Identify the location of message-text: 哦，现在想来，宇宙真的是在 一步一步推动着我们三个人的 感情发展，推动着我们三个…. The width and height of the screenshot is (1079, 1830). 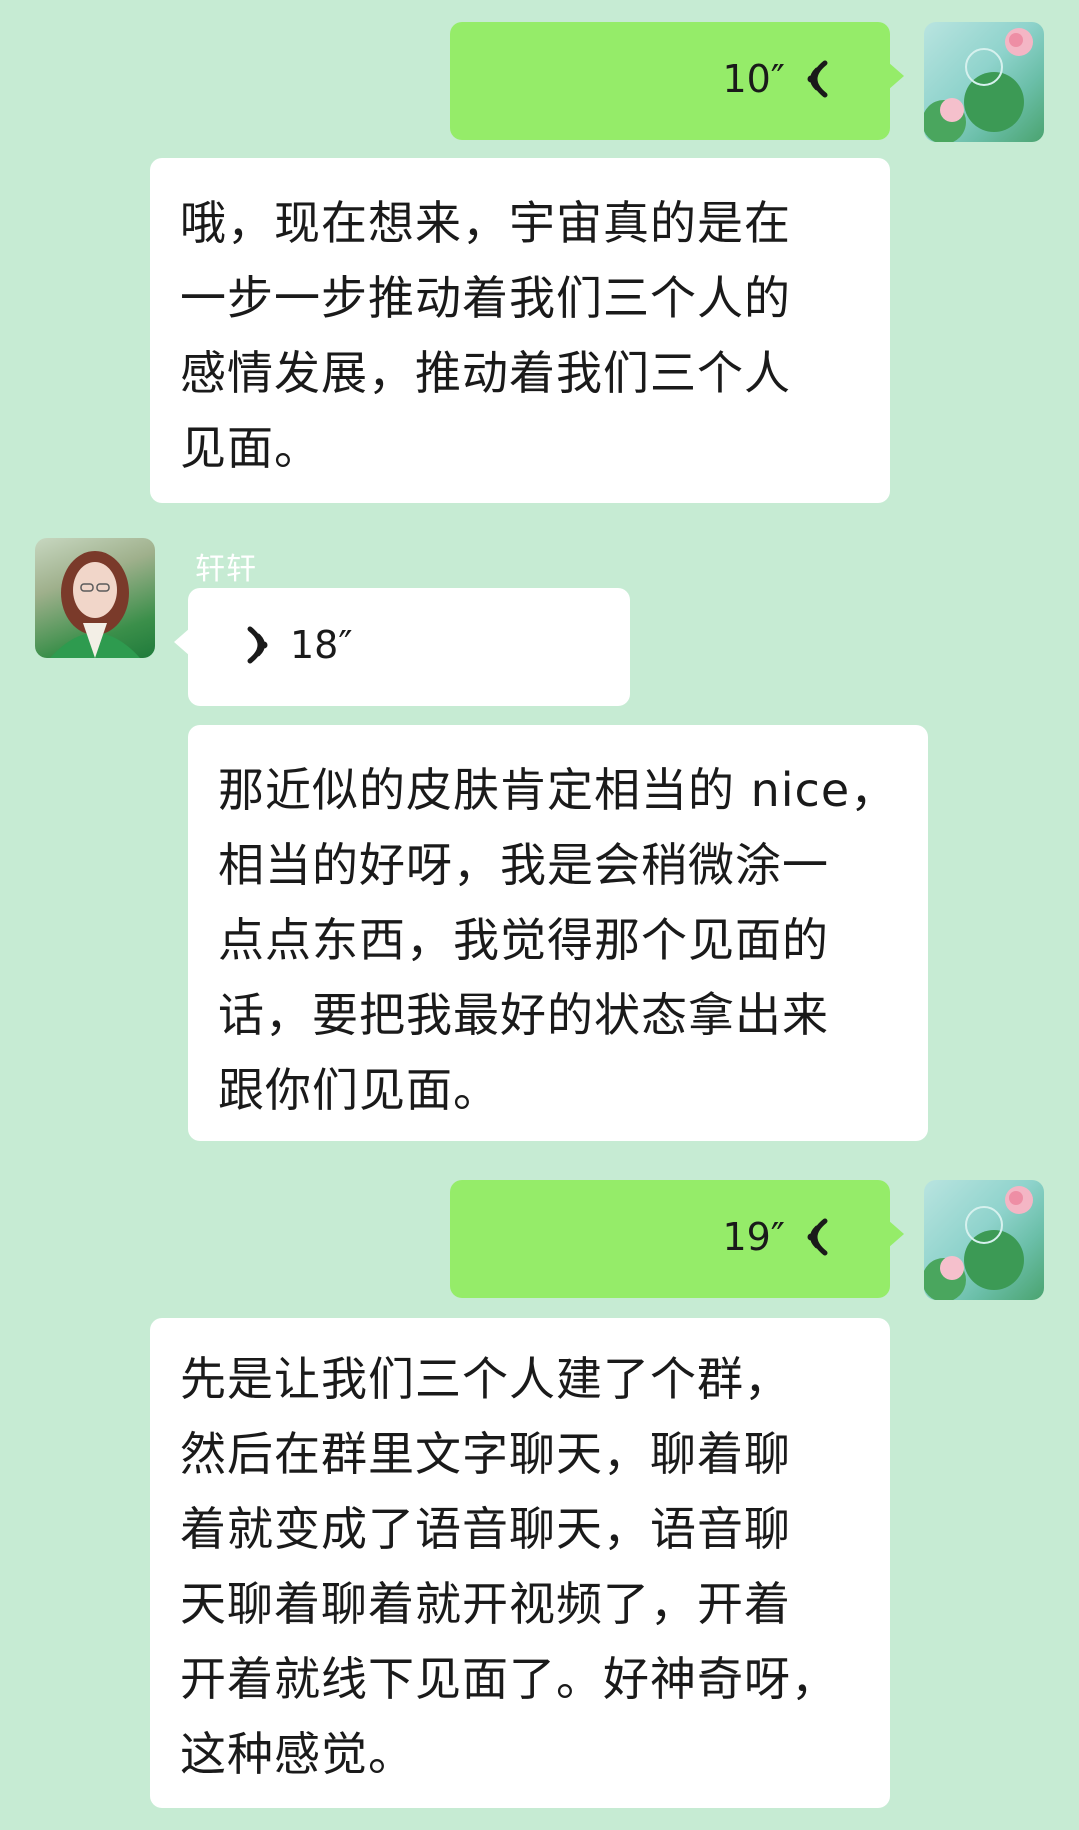
(485, 335).